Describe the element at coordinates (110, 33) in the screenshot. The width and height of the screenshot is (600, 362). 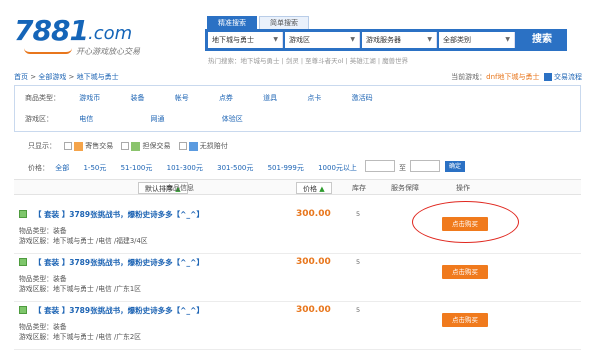
I see `logo-domain: .com` at that location.